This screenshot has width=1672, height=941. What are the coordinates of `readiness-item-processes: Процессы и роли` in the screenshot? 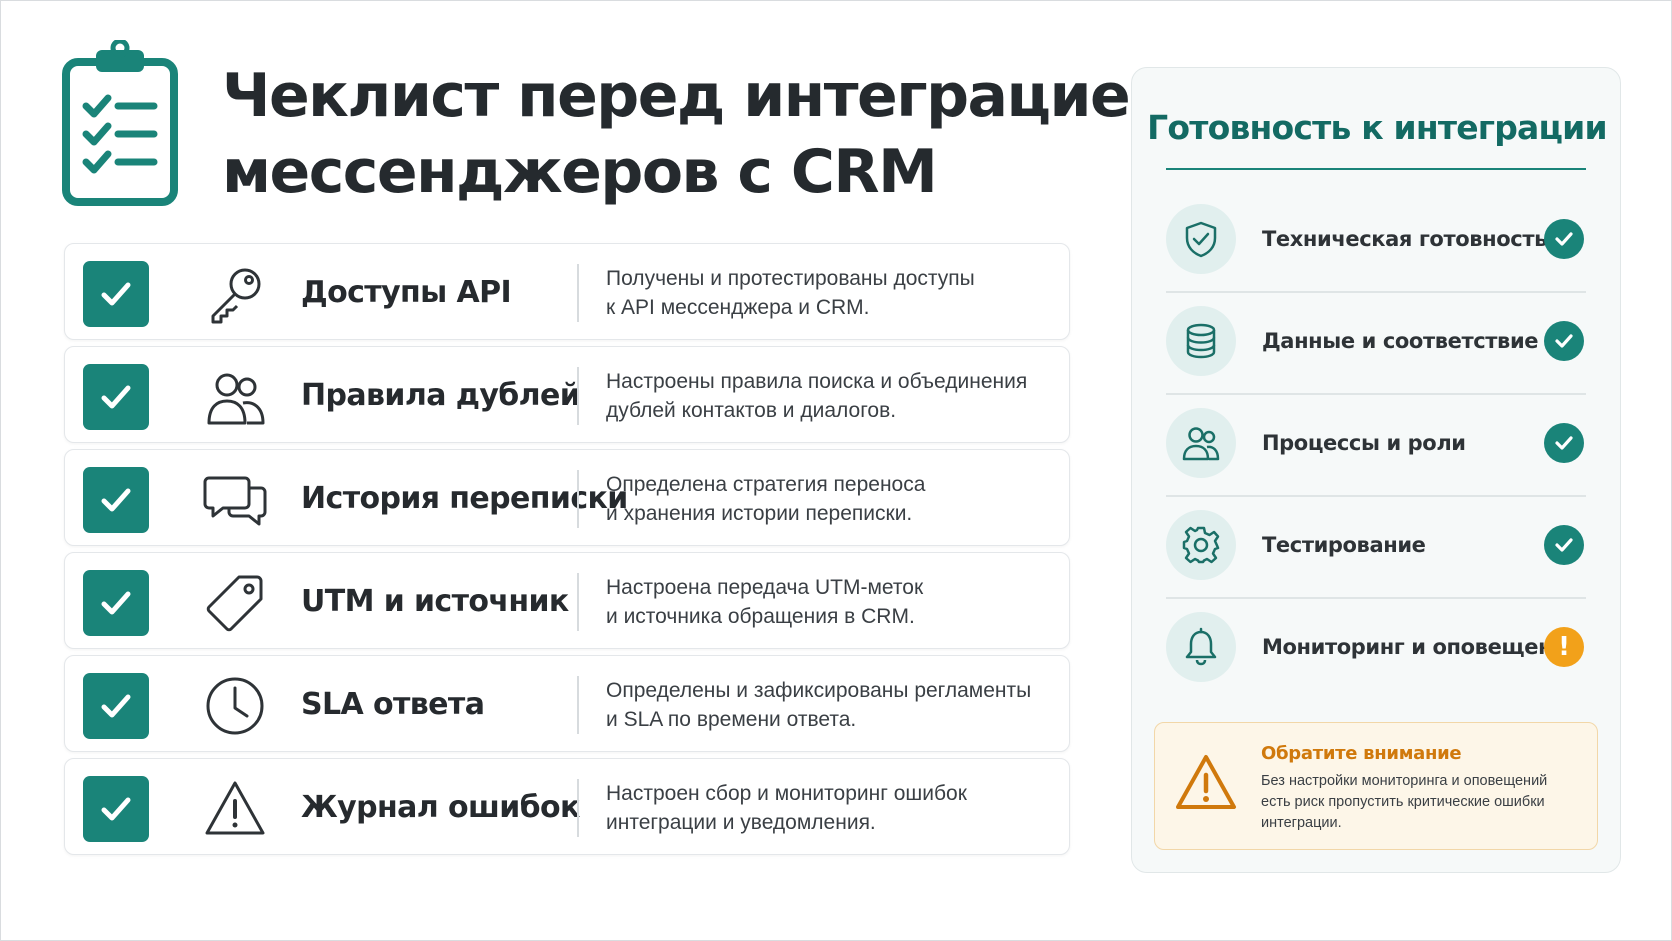 It's located at (1376, 443).